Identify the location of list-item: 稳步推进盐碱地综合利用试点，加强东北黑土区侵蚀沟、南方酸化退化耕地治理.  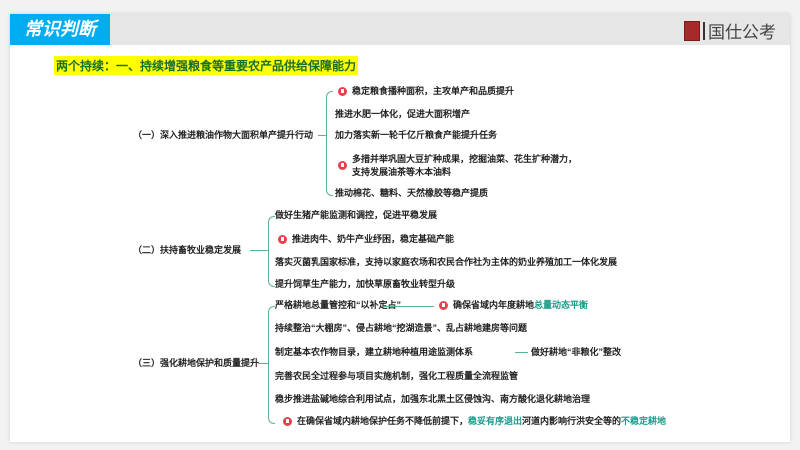
(433, 399).